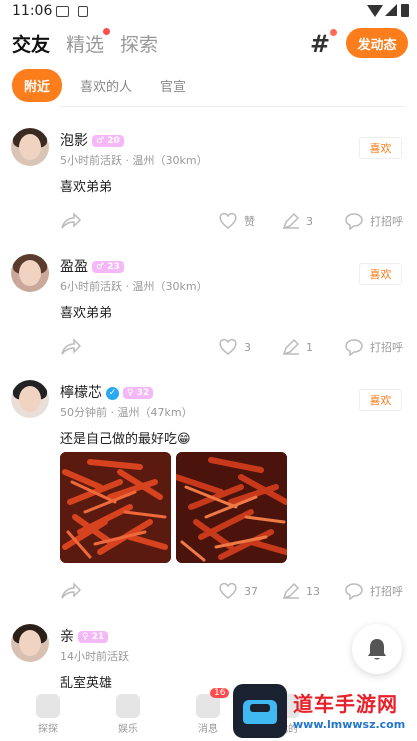 The width and height of the screenshot is (417, 741). Describe the element at coordinates (313, 591) in the screenshot. I see `comment-count: 13` at that location.